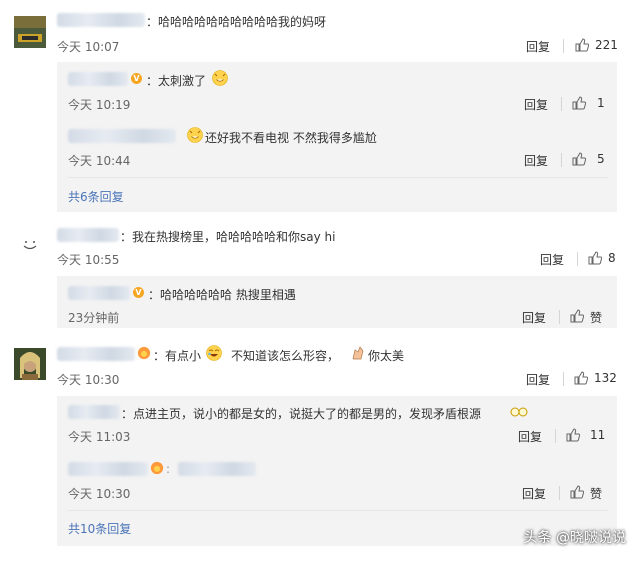  What do you see at coordinates (94, 318) in the screenshot?
I see `reply-time: 23分钟前` at bounding box center [94, 318].